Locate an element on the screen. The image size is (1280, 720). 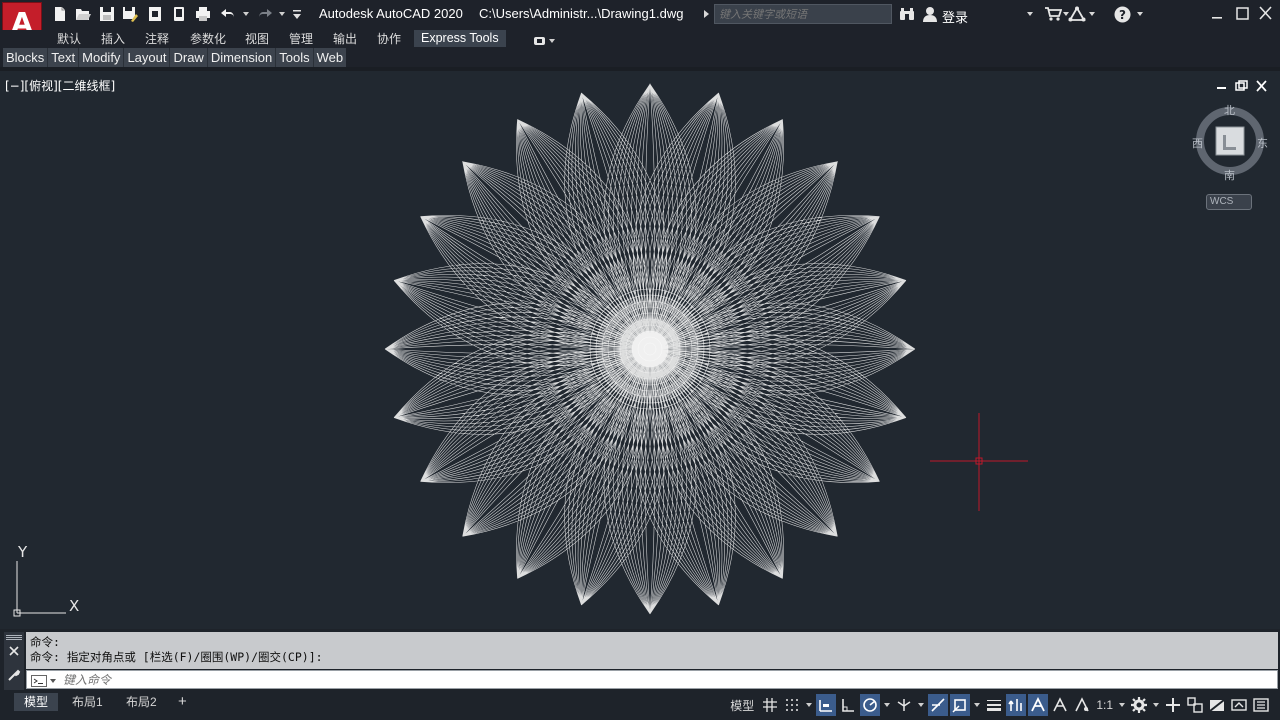
annotation-scale-icon is located at coordinates (1082, 705).